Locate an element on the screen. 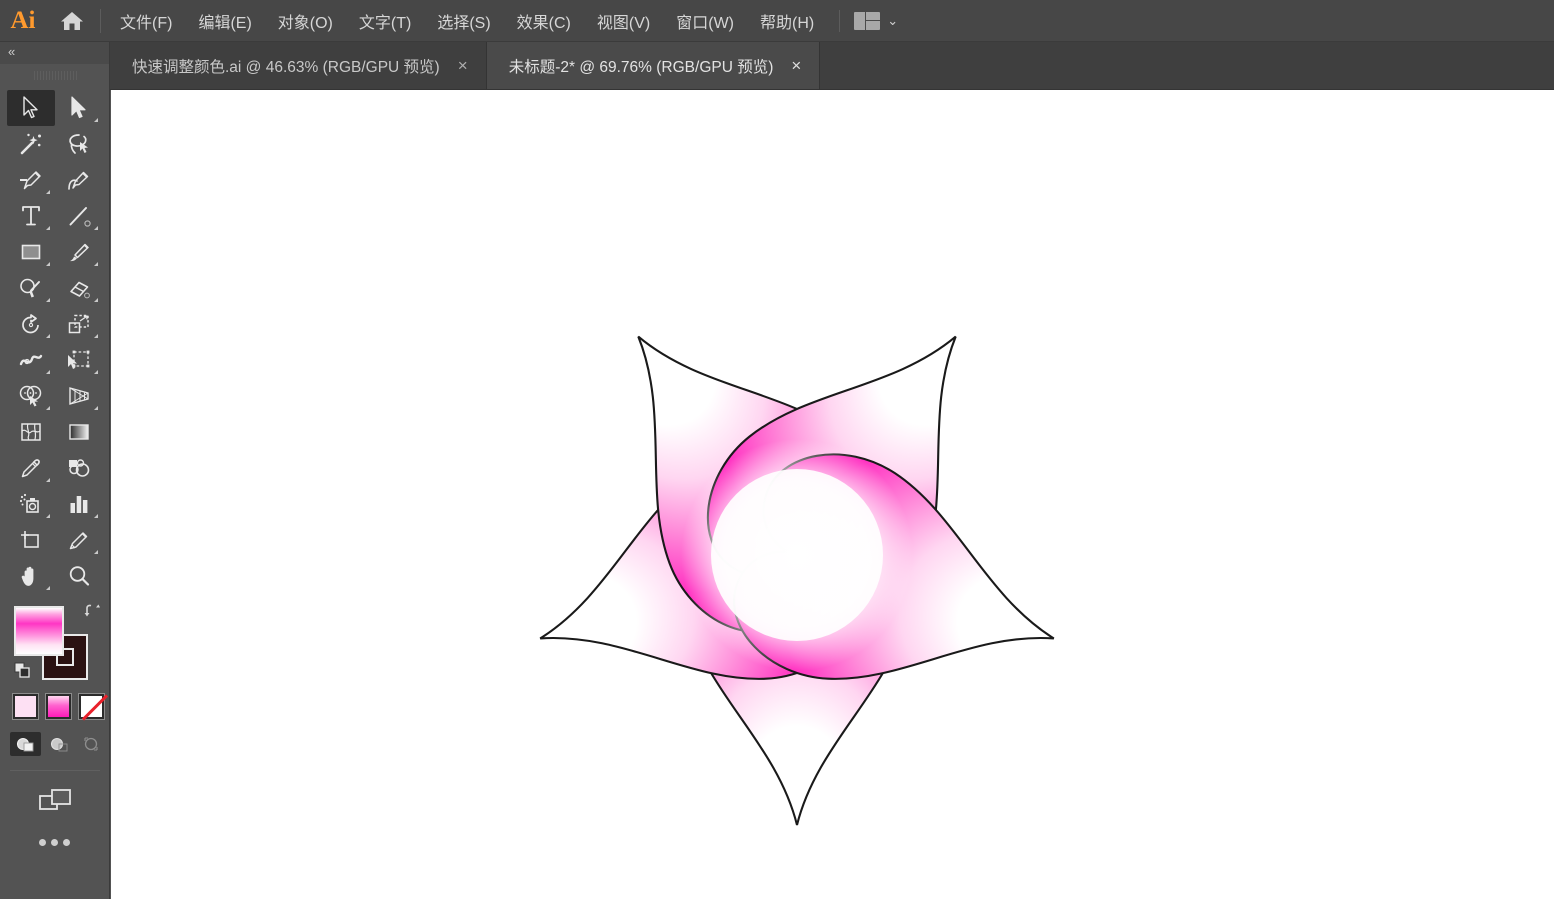 The height and width of the screenshot is (899, 1554). app-logo: Ai is located at coordinates (23, 21).